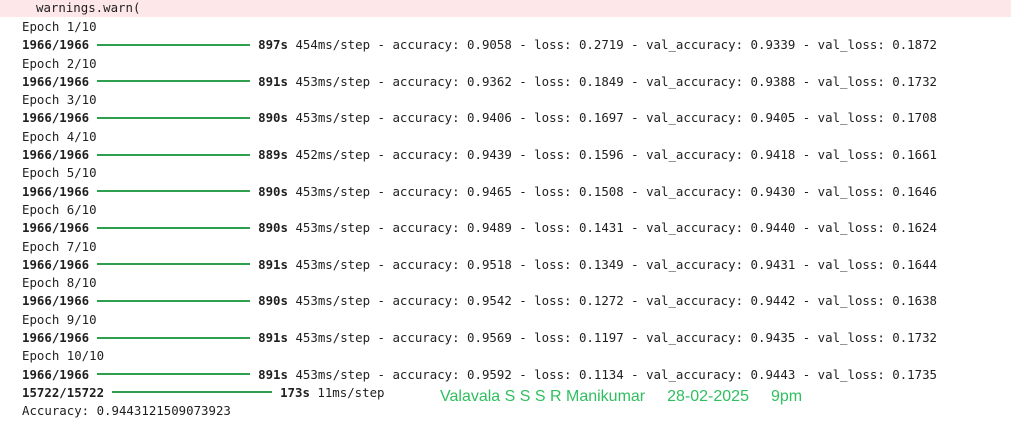  I want to click on warning-banner, so click(505, 8).